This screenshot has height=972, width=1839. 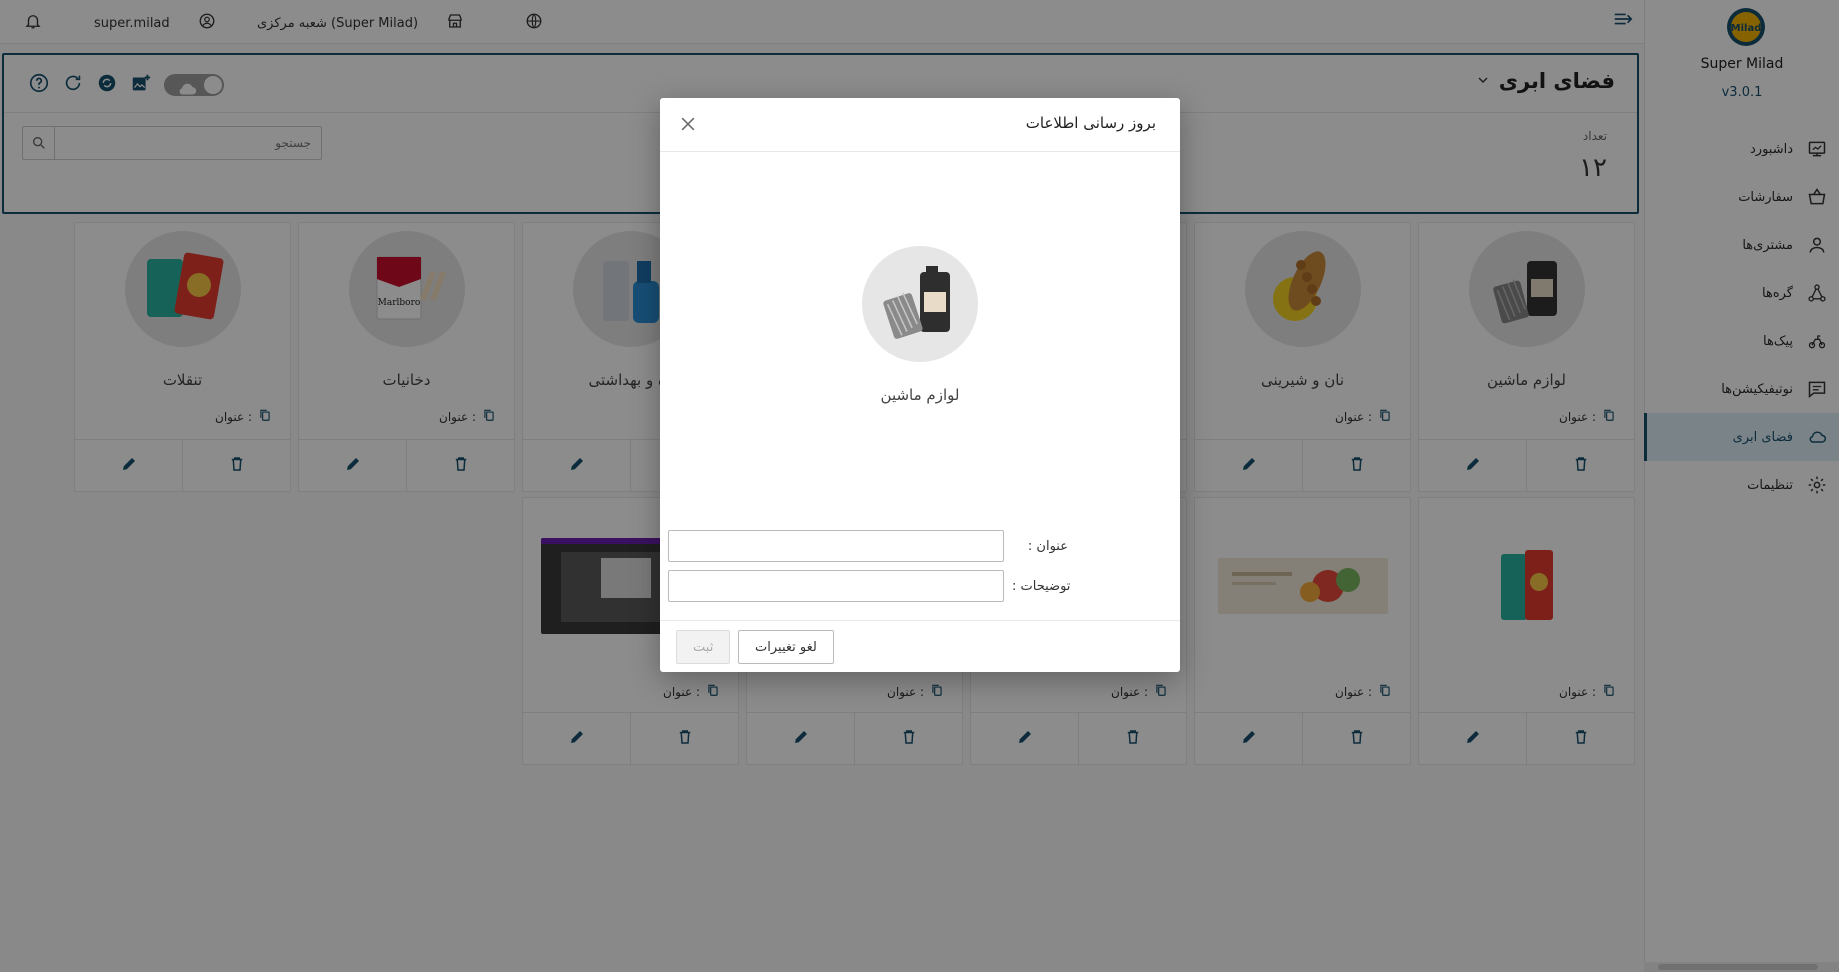 I want to click on title-field-row: عنوان :, so click(x=918, y=546).